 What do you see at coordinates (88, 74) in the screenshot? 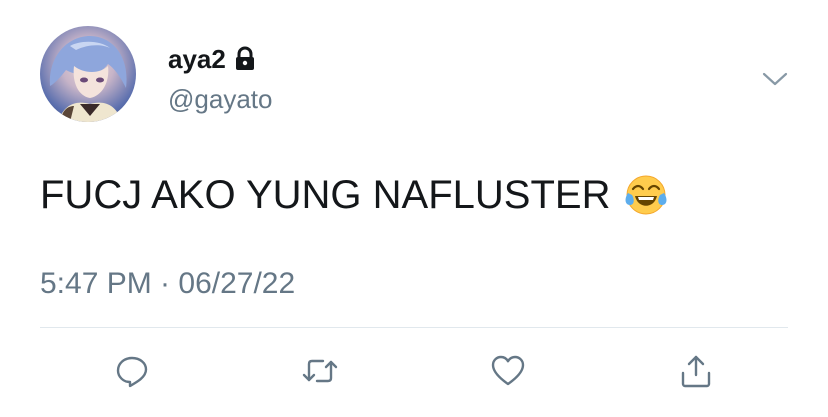
I see `avatar` at bounding box center [88, 74].